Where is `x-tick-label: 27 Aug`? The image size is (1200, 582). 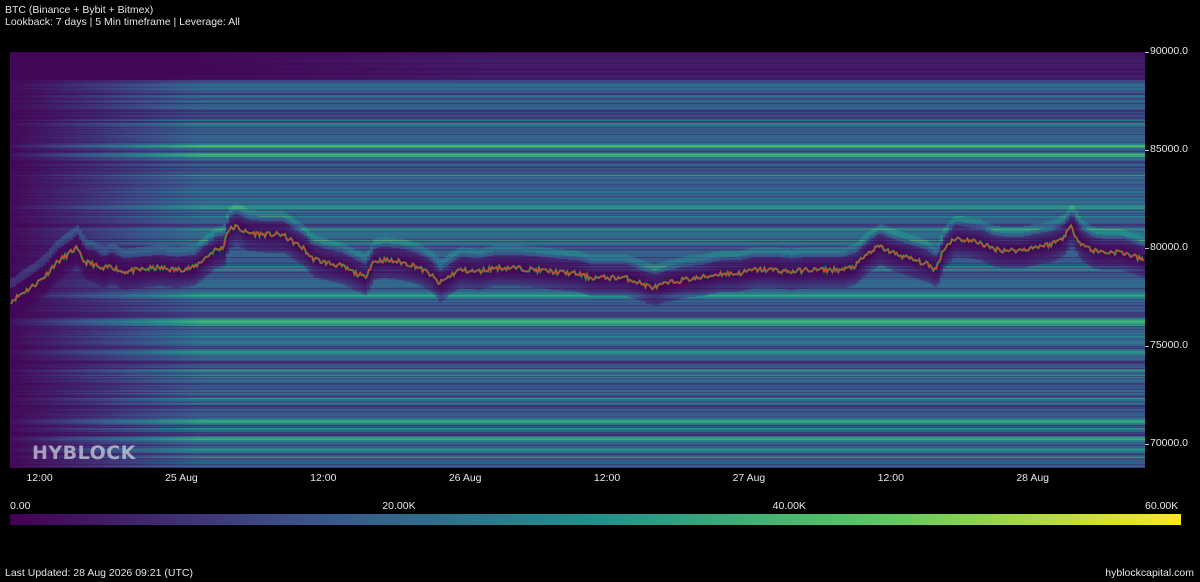 x-tick-label: 27 Aug is located at coordinates (749, 478).